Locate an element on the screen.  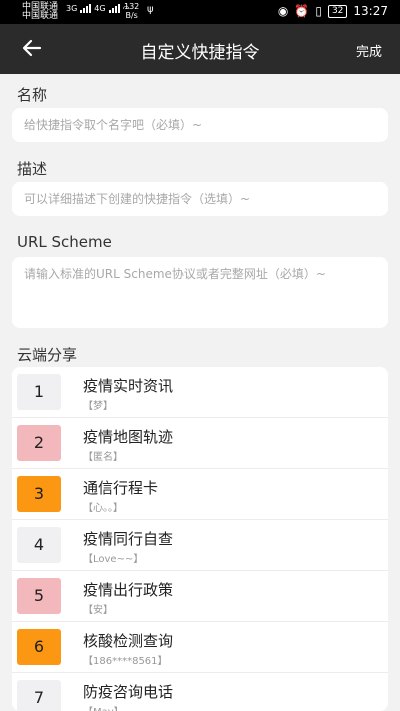
eye-icon: ◉ is located at coordinates (283, 11).